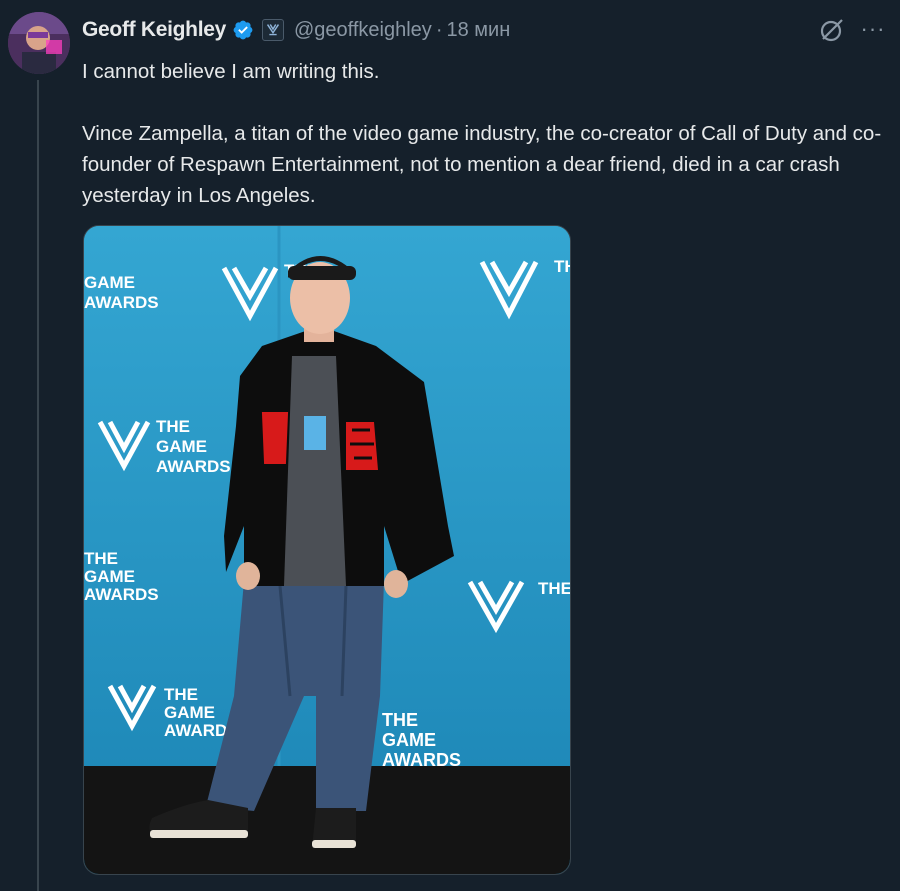  Describe the element at coordinates (243, 30) in the screenshot. I see `verified-badge-icon` at that location.